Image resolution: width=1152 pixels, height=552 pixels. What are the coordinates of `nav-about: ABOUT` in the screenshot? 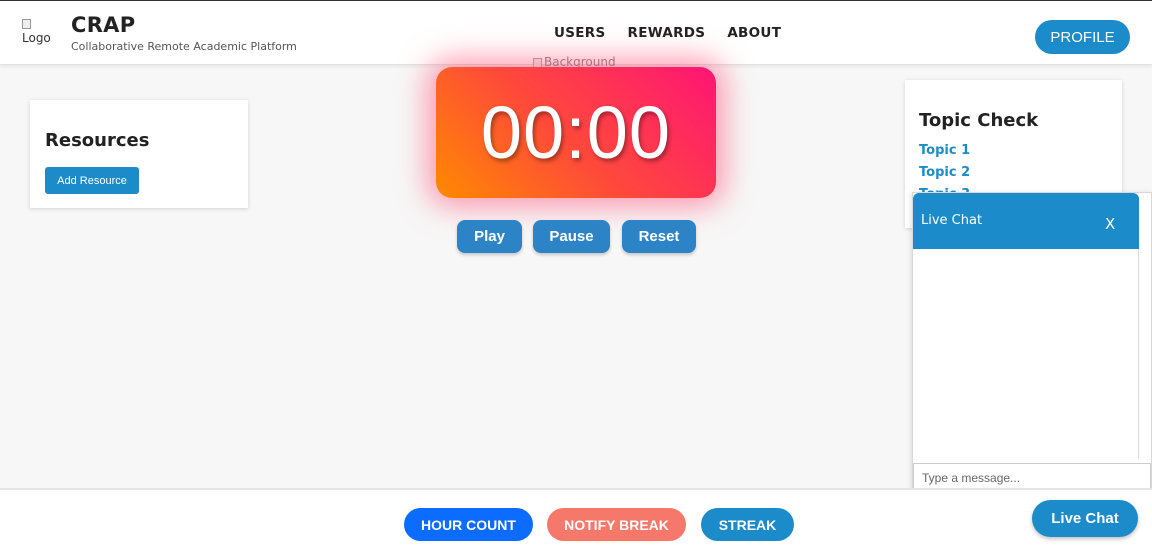 It's located at (754, 33).